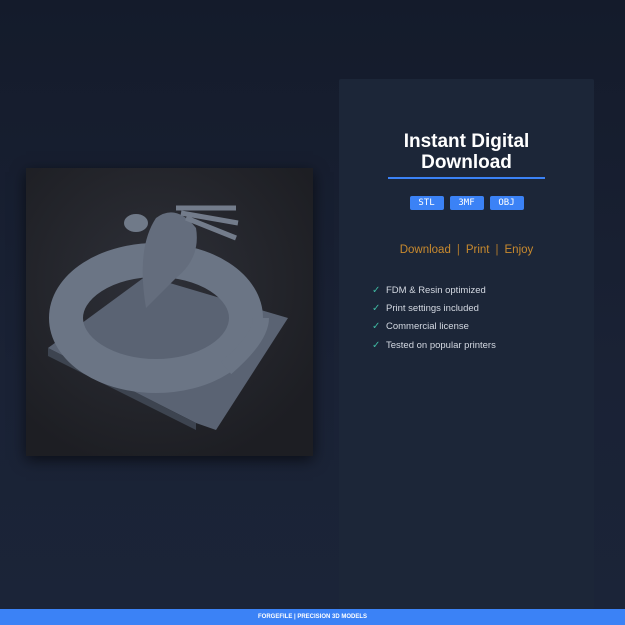 This screenshot has height=625, width=625. Describe the element at coordinates (425, 250) in the screenshot. I see `tagline-download: Download` at that location.